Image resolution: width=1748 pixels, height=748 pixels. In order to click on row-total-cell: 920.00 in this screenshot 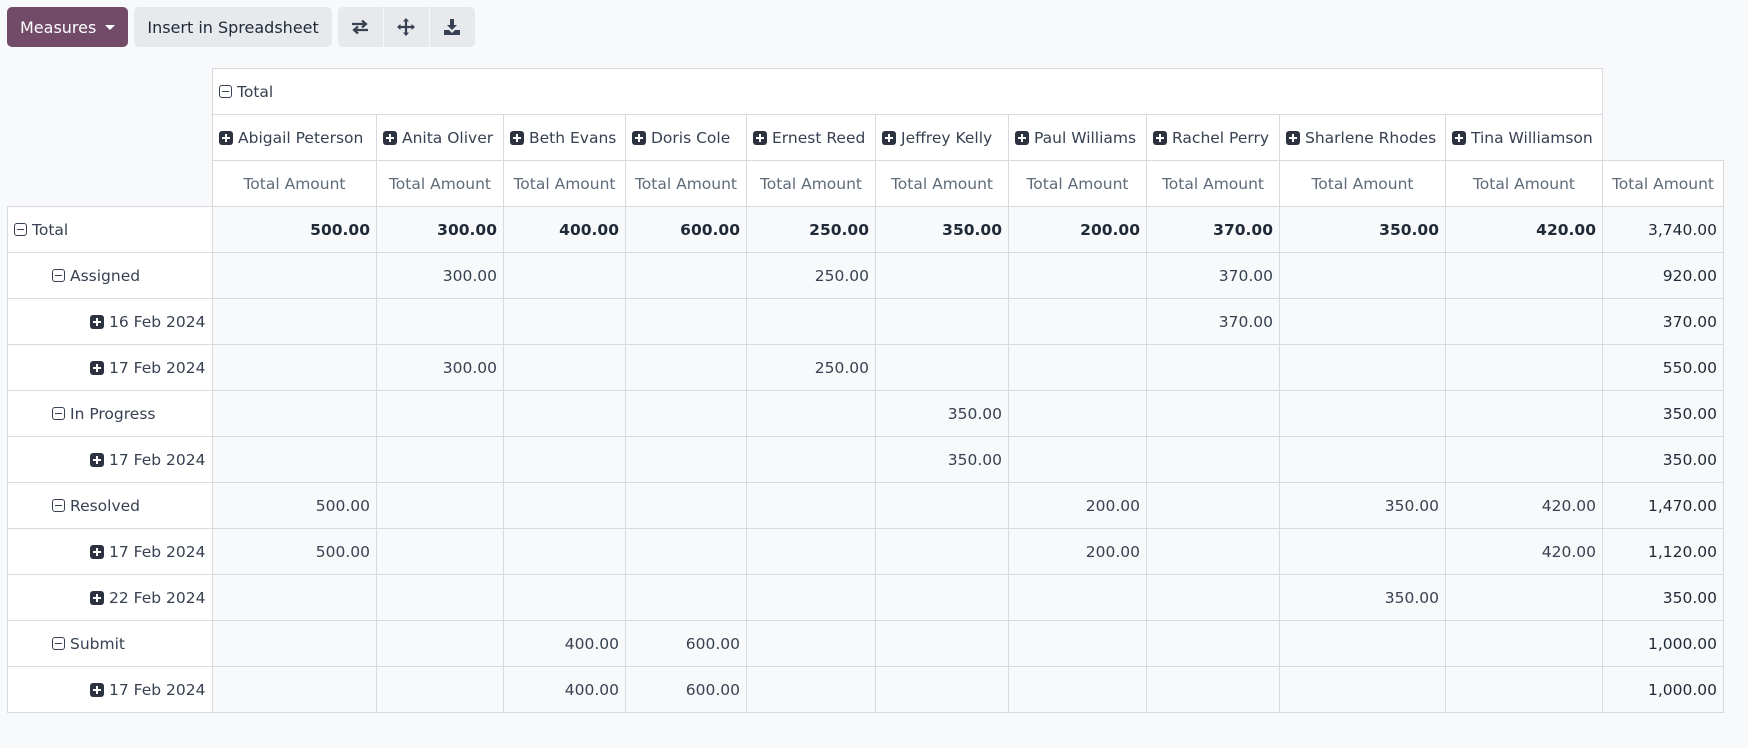, I will do `click(1663, 275)`.